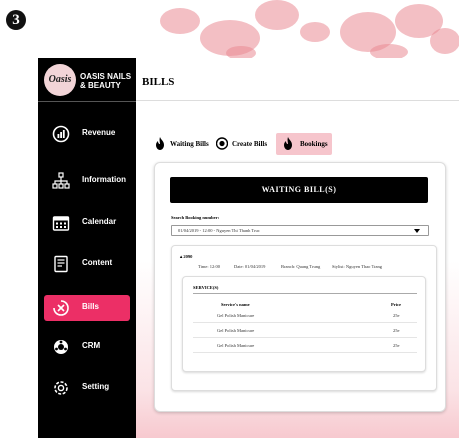 This screenshot has height=438, width=459. I want to click on sidebar-item-label: Setting, so click(96, 386).